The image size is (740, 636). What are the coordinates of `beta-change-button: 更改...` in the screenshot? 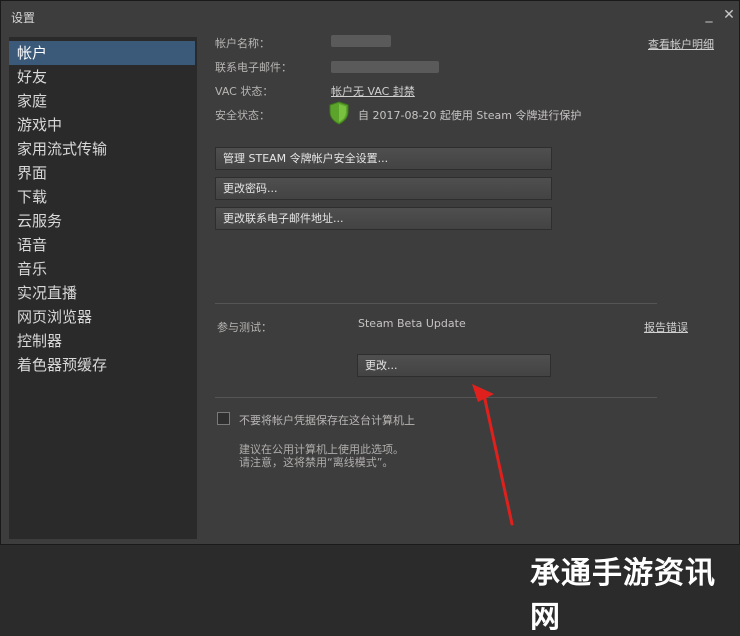 It's located at (454, 365).